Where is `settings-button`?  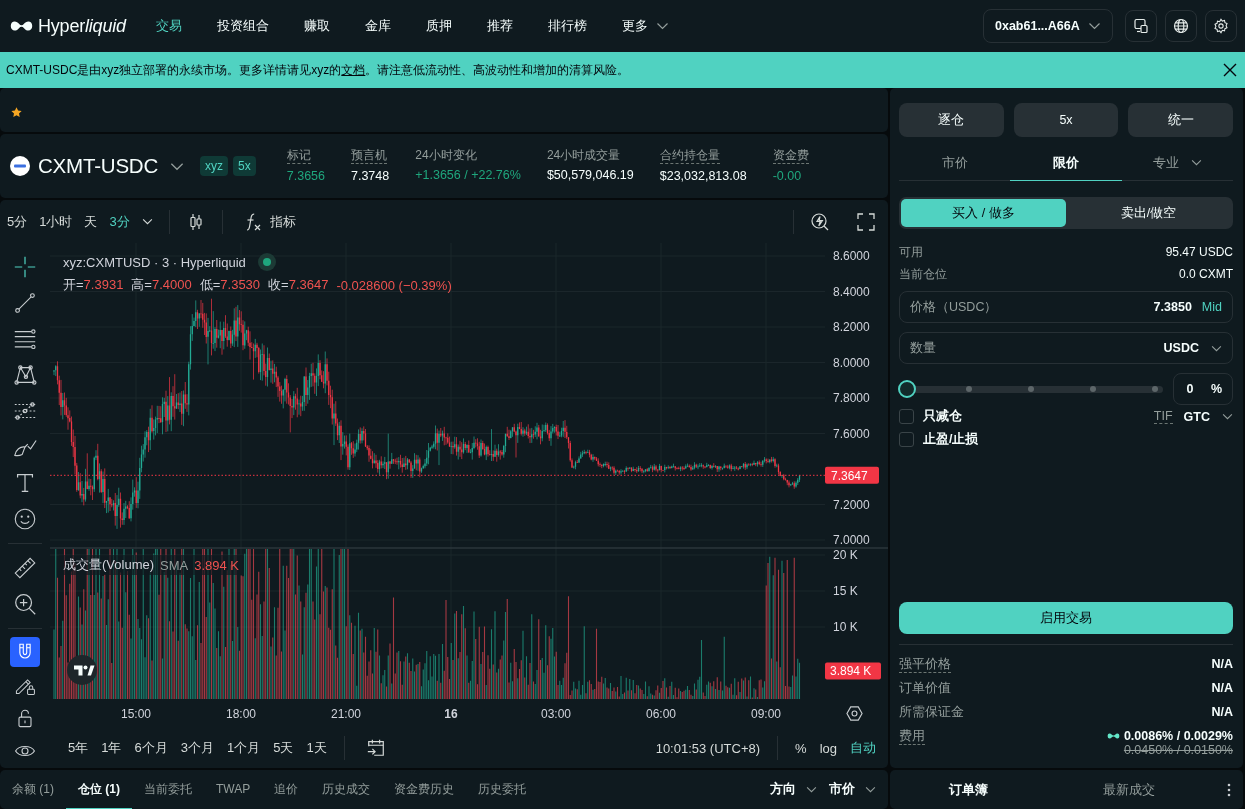 settings-button is located at coordinates (1221, 26).